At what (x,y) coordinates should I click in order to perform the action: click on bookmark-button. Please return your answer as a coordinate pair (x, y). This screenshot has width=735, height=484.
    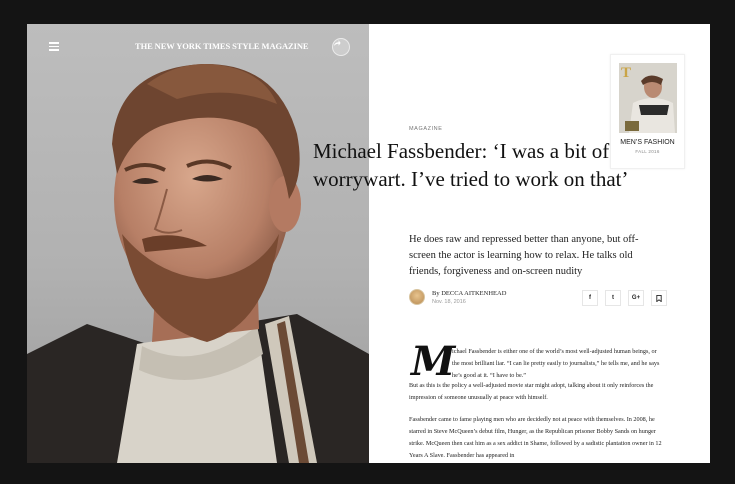
    Looking at the image, I should click on (659, 298).